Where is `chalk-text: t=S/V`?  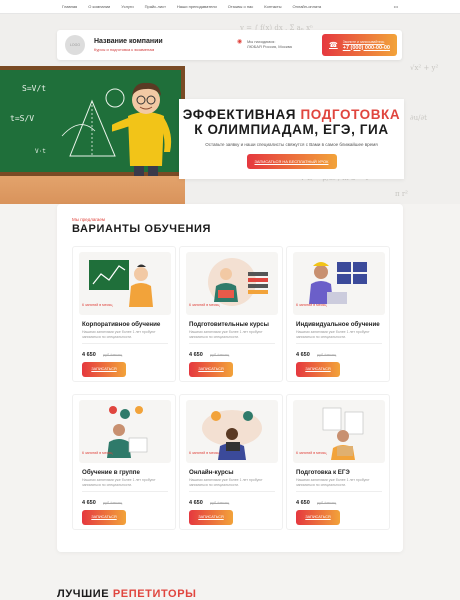
chalk-text: t=S/V is located at coordinates (22, 118).